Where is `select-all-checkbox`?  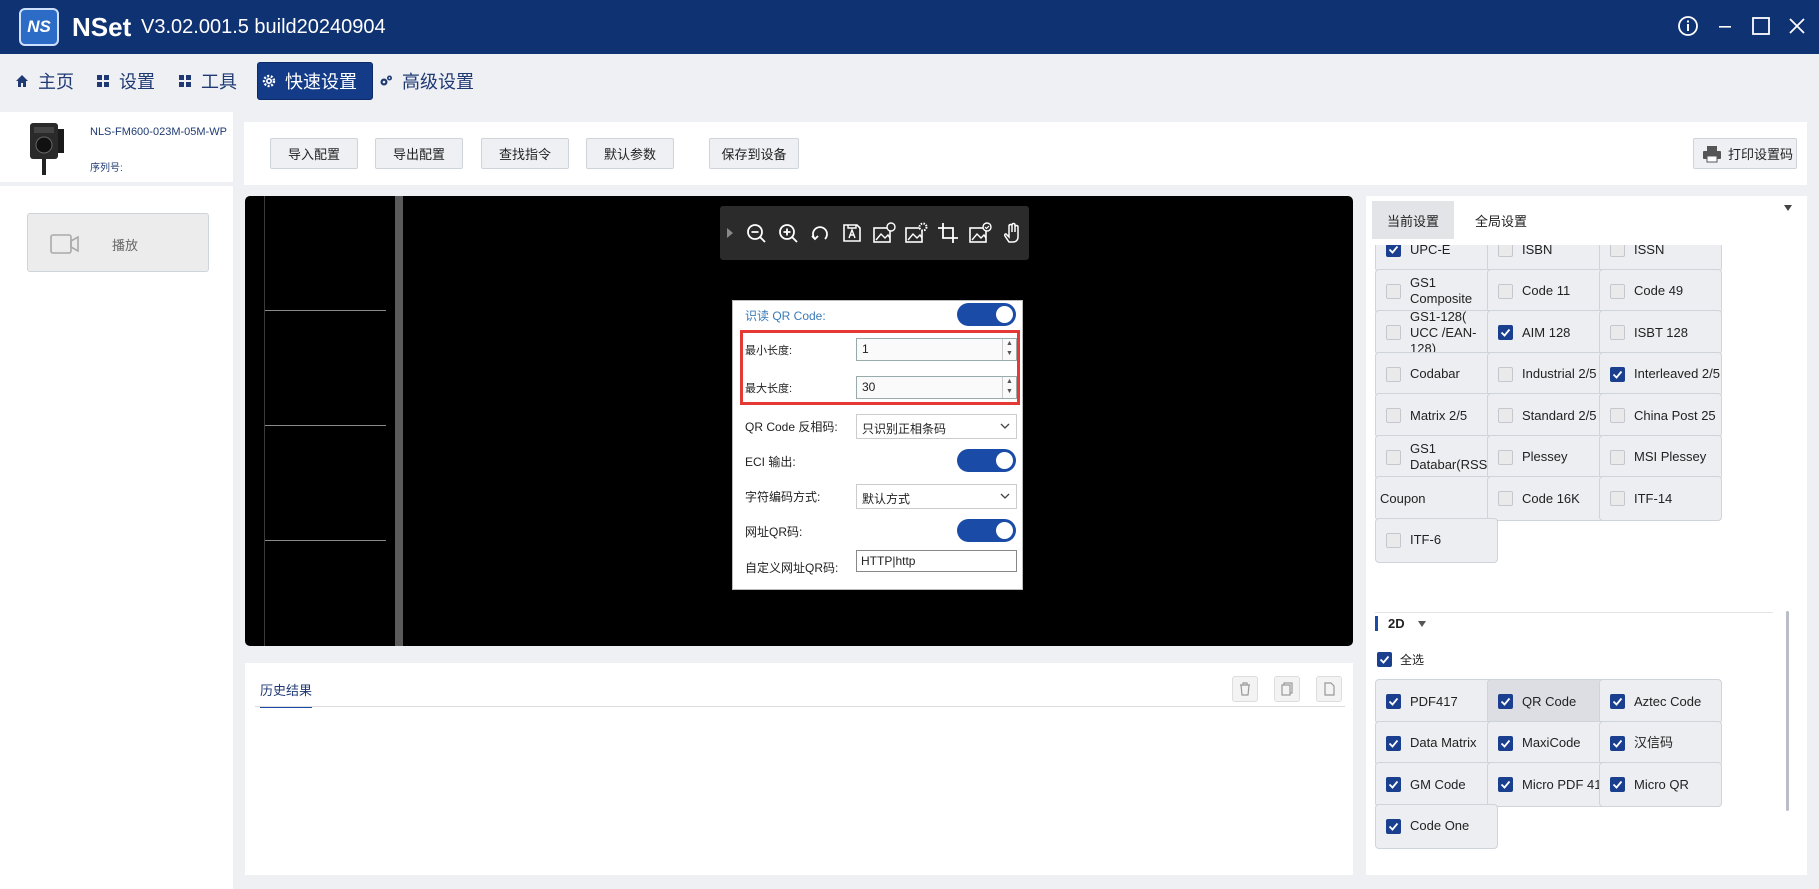
select-all-checkbox is located at coordinates (1384, 659).